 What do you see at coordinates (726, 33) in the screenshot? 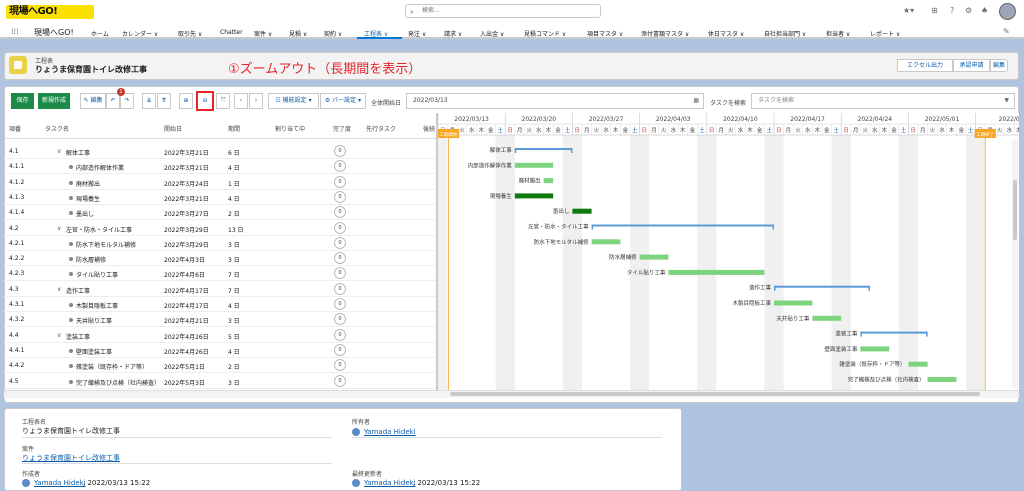
I see `nav-item-holiday-master: 休日マスタ ∨` at bounding box center [726, 33].